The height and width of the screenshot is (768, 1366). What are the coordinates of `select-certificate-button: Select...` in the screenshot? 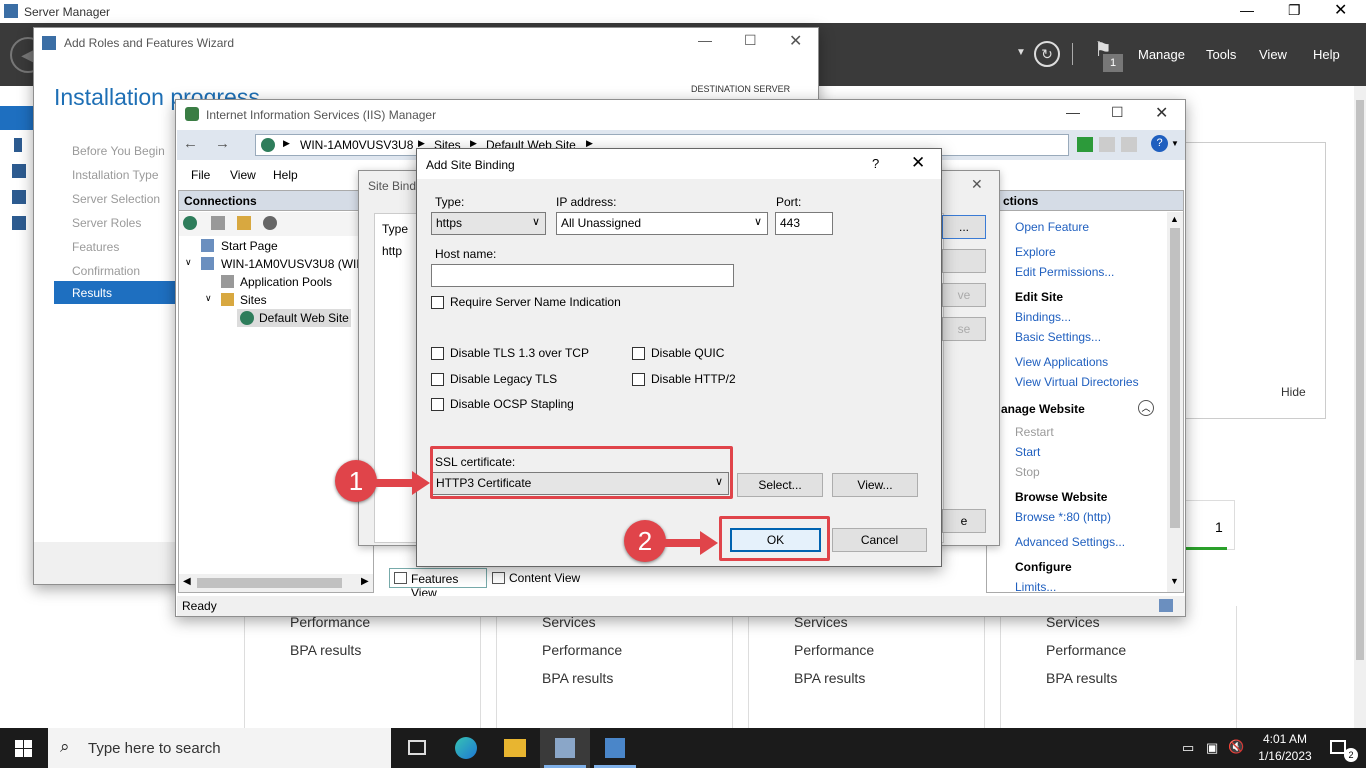 It's located at (780, 485).